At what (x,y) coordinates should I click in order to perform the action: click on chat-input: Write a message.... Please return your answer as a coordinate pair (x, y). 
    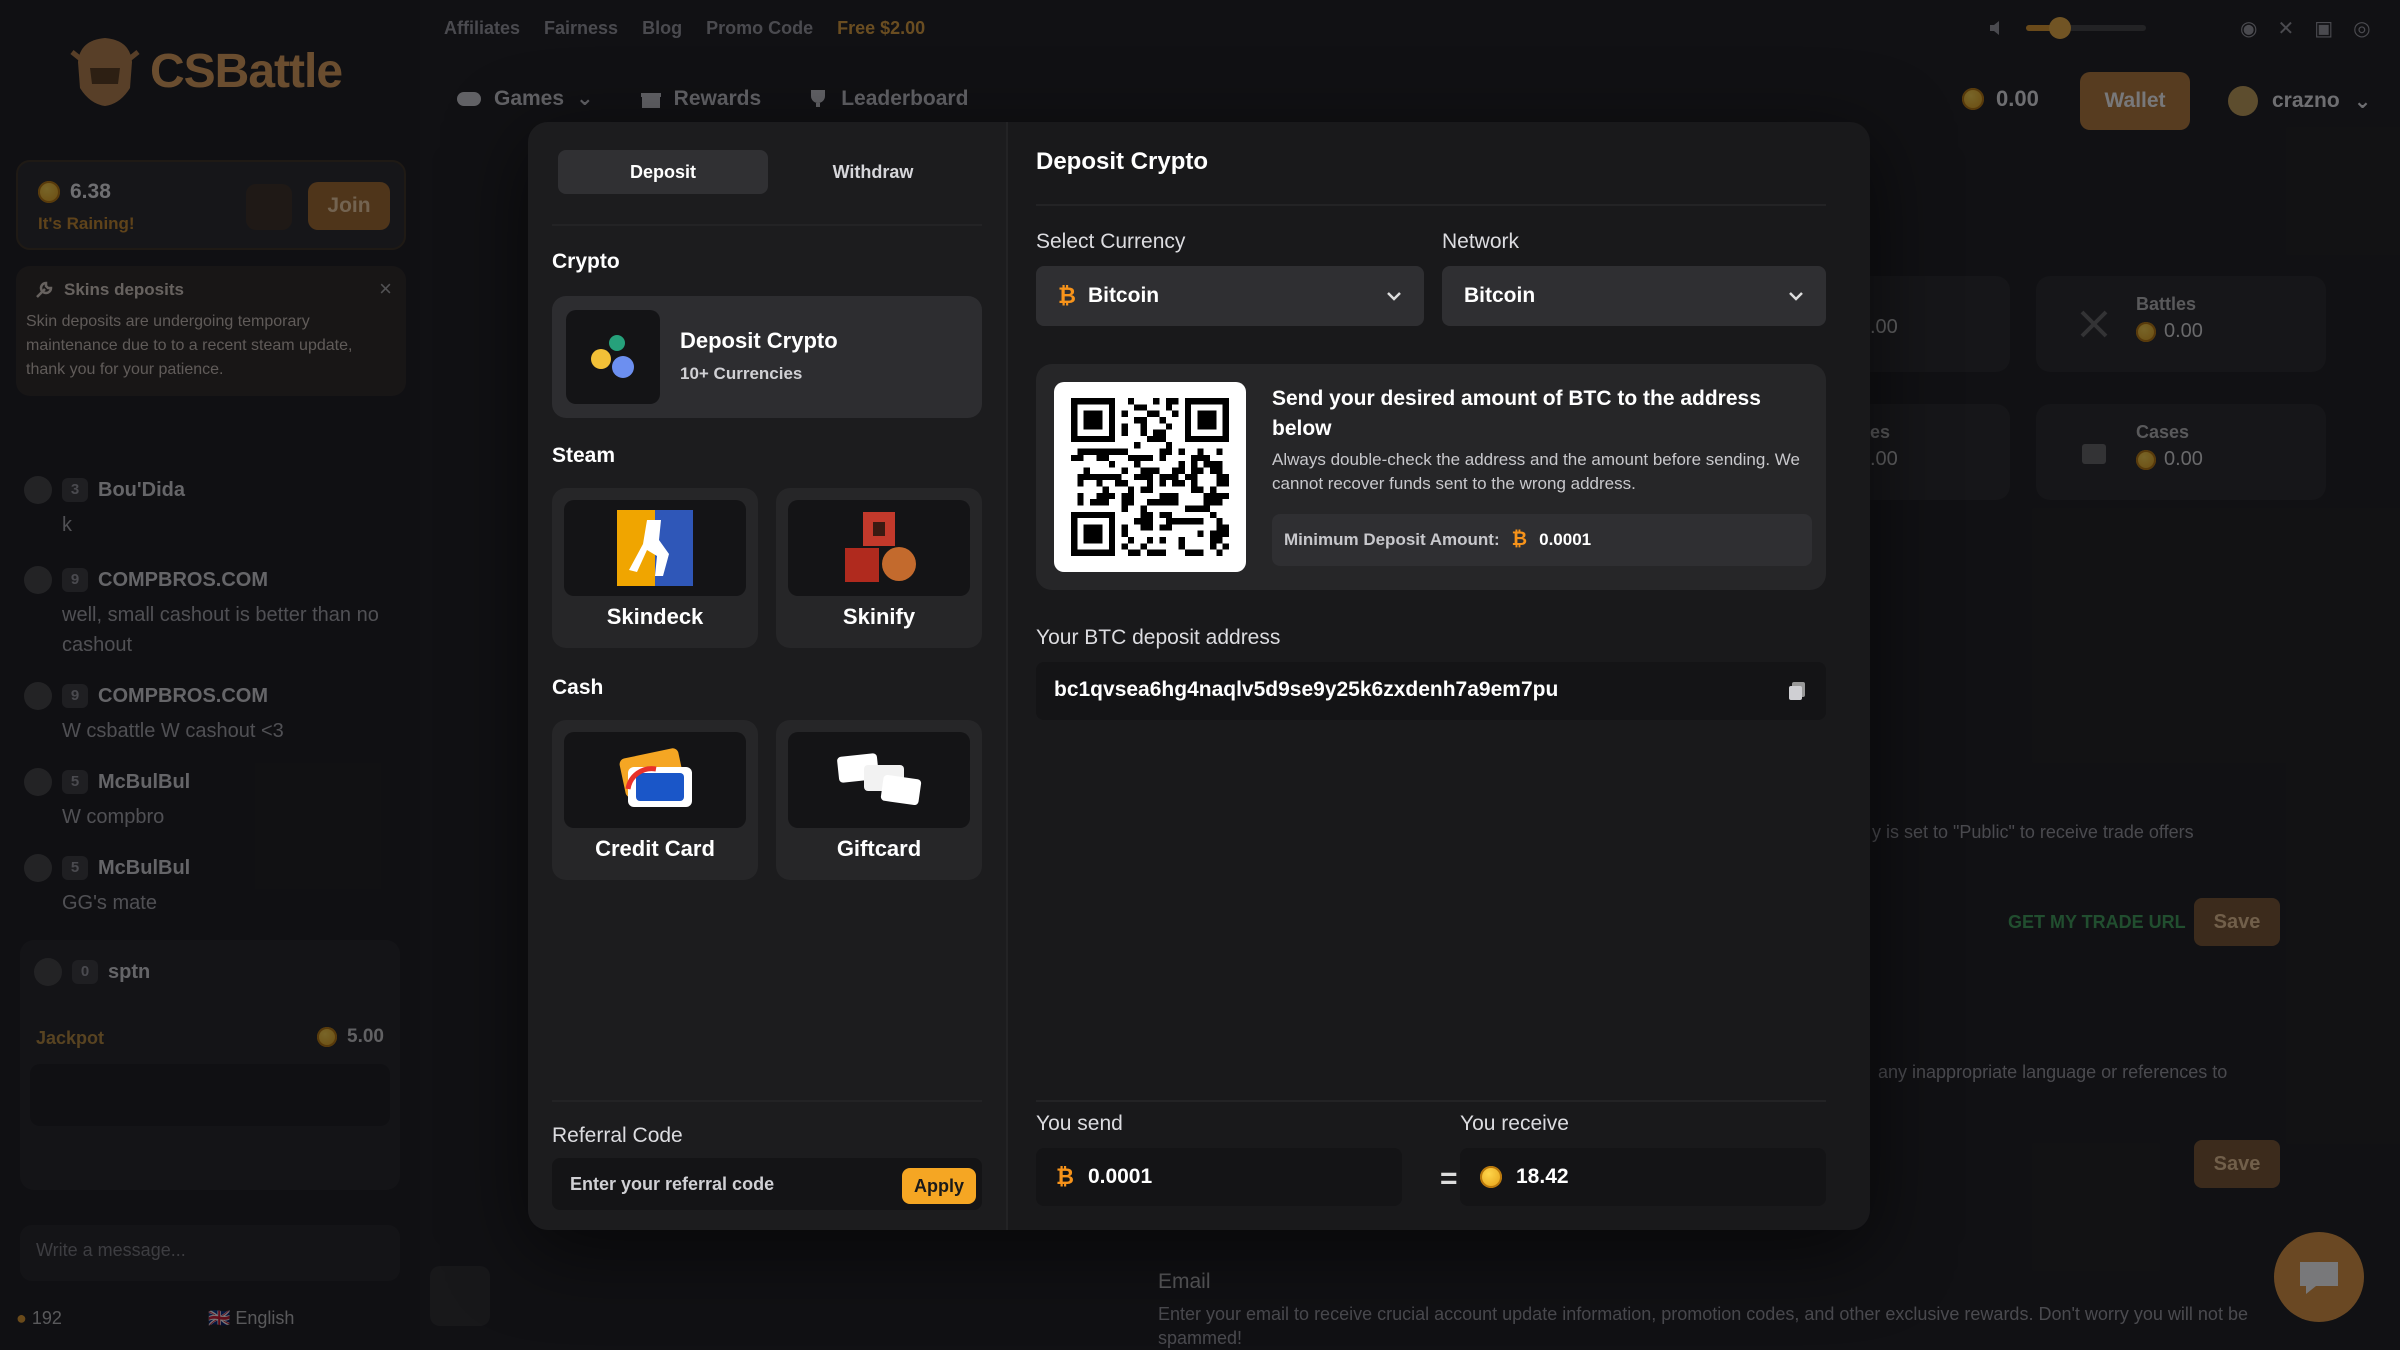
    Looking at the image, I should click on (210, 1253).